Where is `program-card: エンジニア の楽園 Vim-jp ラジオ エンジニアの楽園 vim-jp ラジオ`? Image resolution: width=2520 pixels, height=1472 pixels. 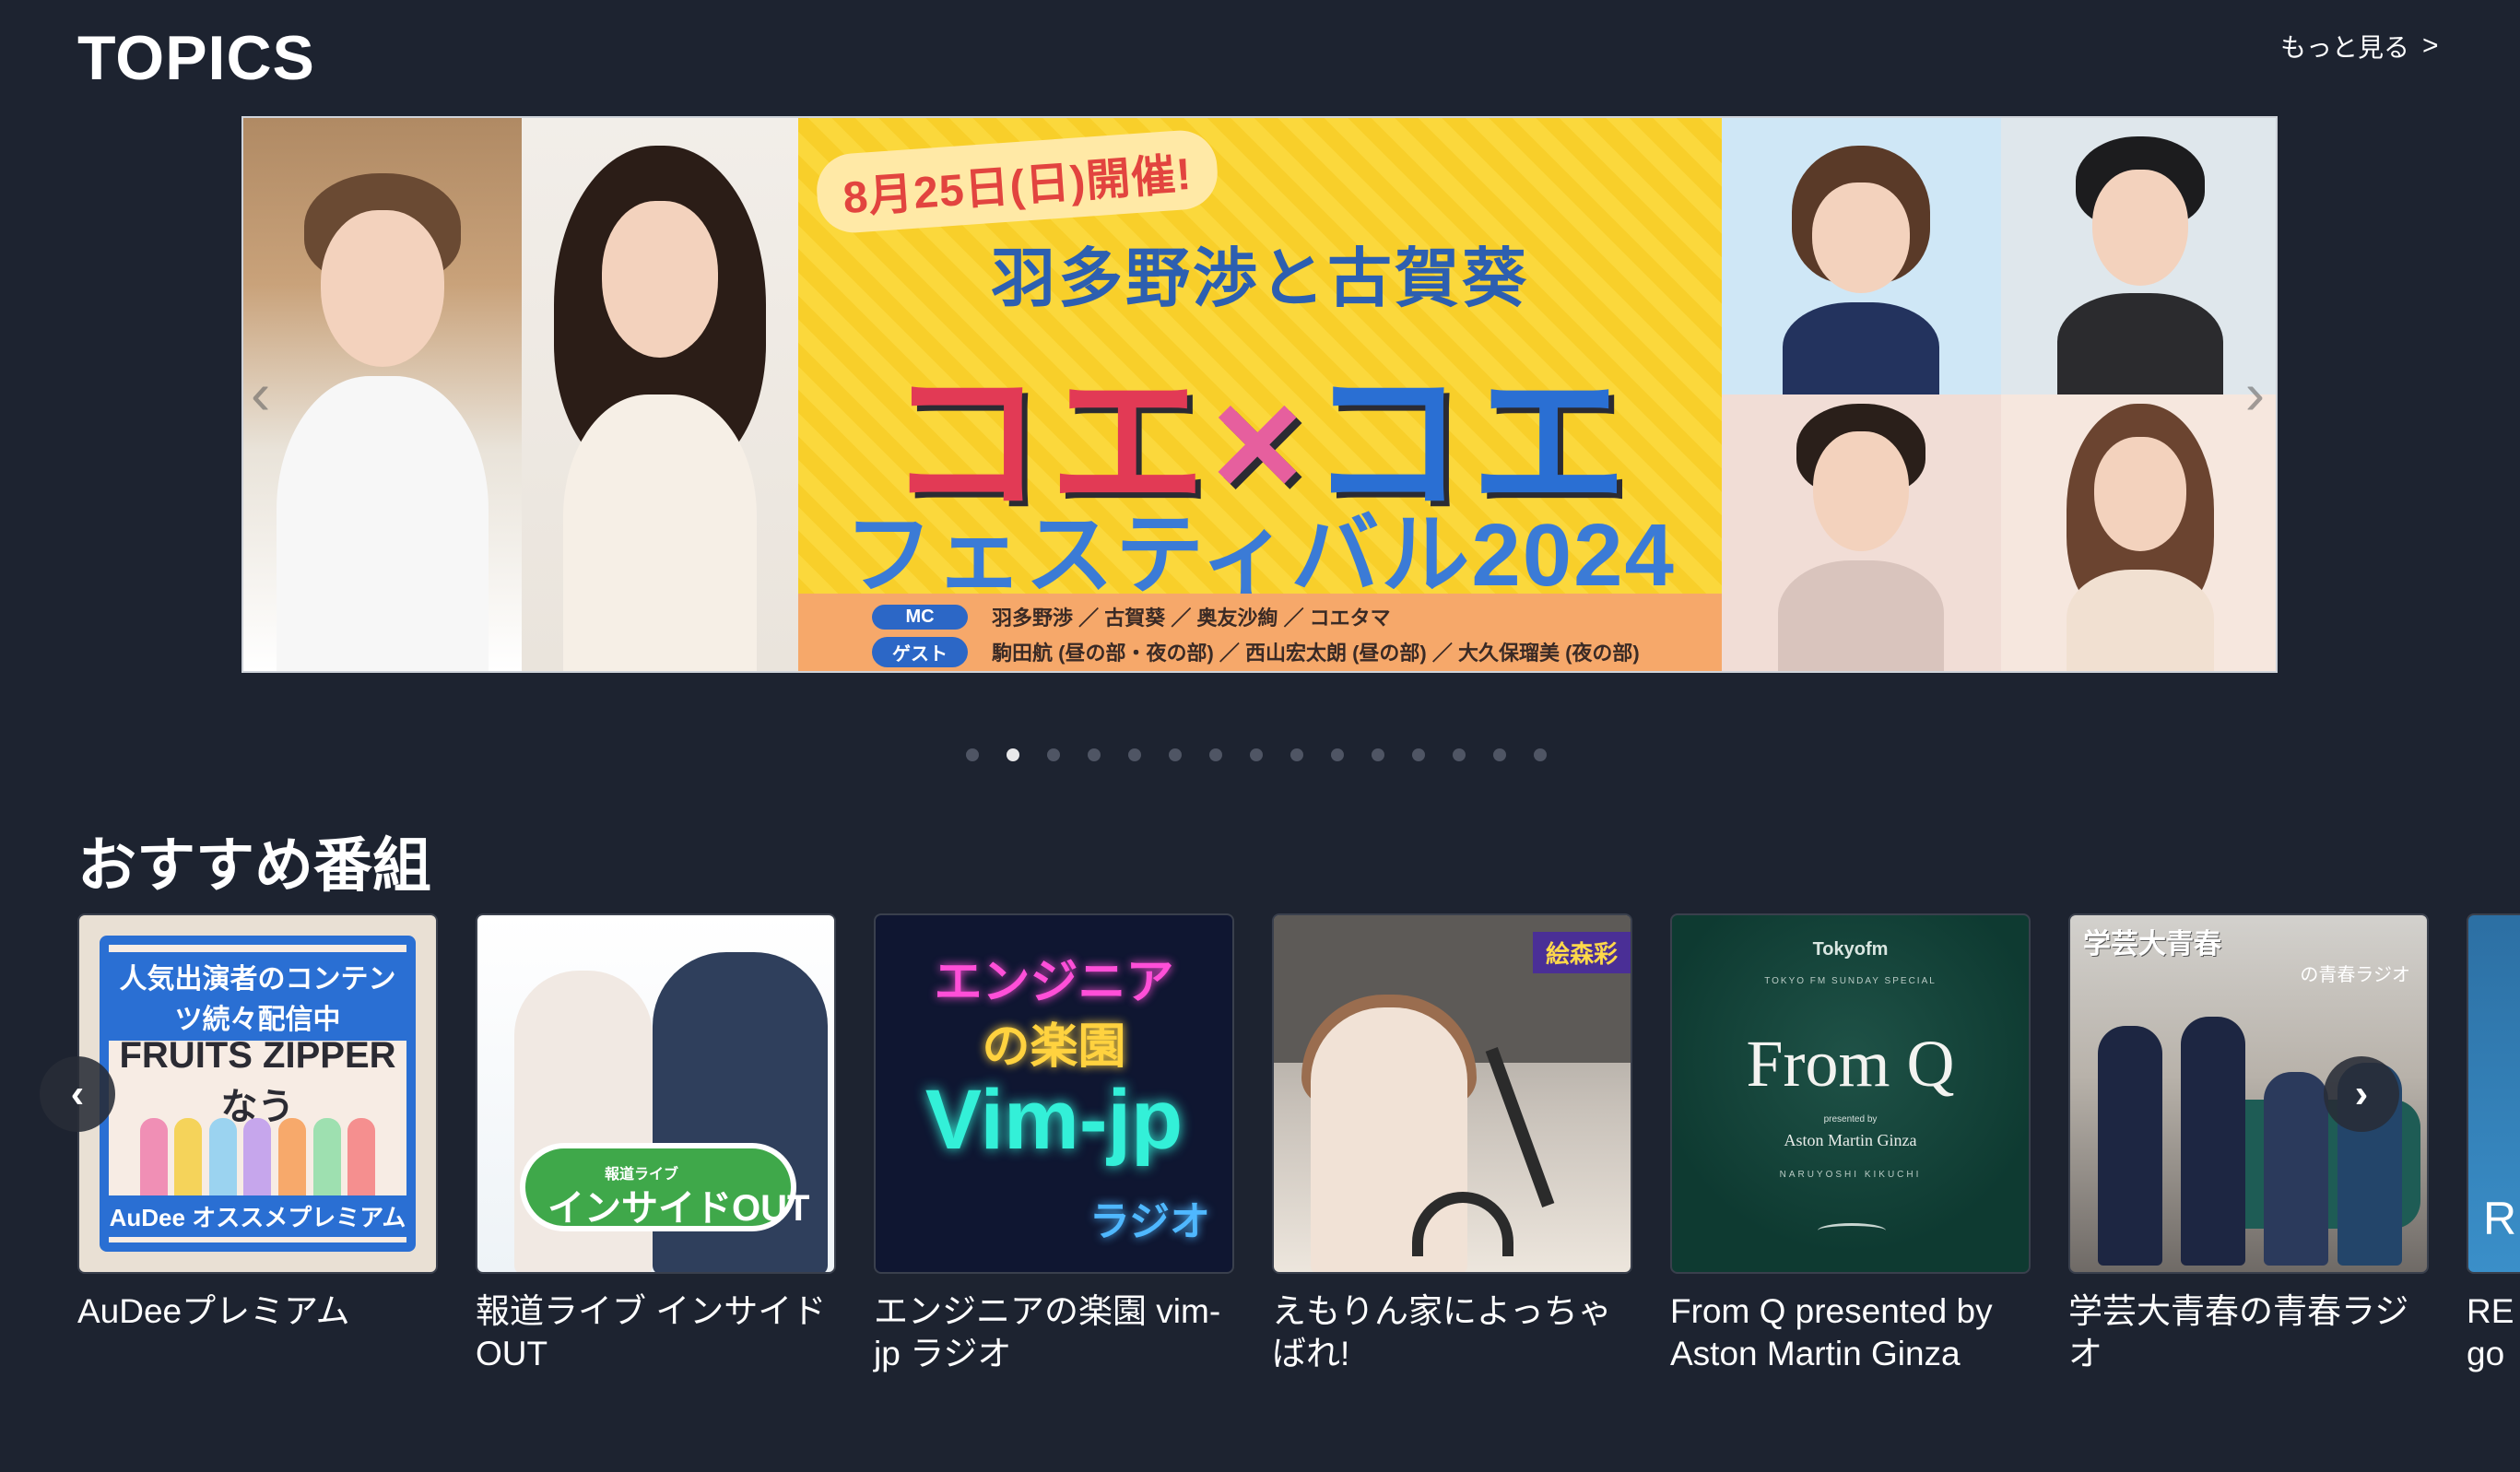
program-card: エンジニア の楽園 Vim-jp ラジオ エンジニアの楽園 vim-jp ラジオ is located at coordinates (1054, 1144).